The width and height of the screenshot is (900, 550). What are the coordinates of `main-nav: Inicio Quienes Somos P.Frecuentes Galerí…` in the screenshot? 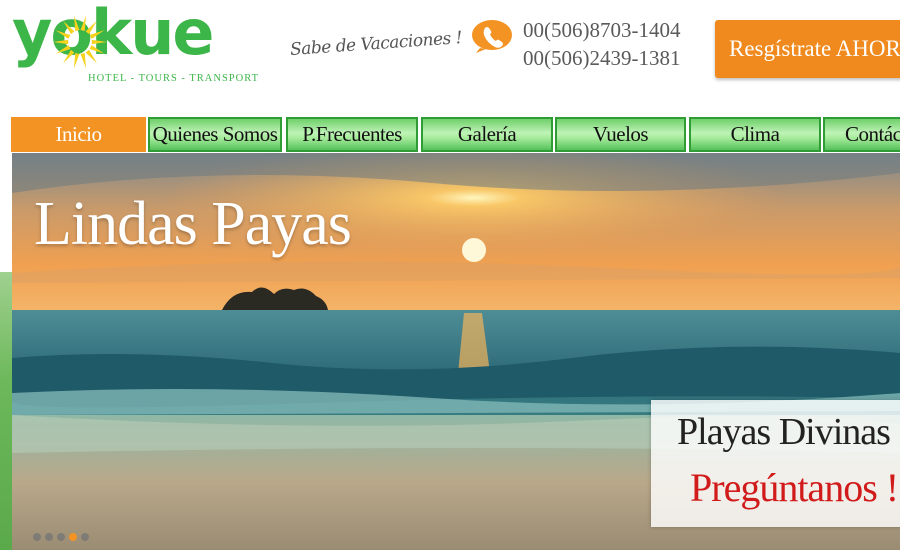 It's located at (455, 135).